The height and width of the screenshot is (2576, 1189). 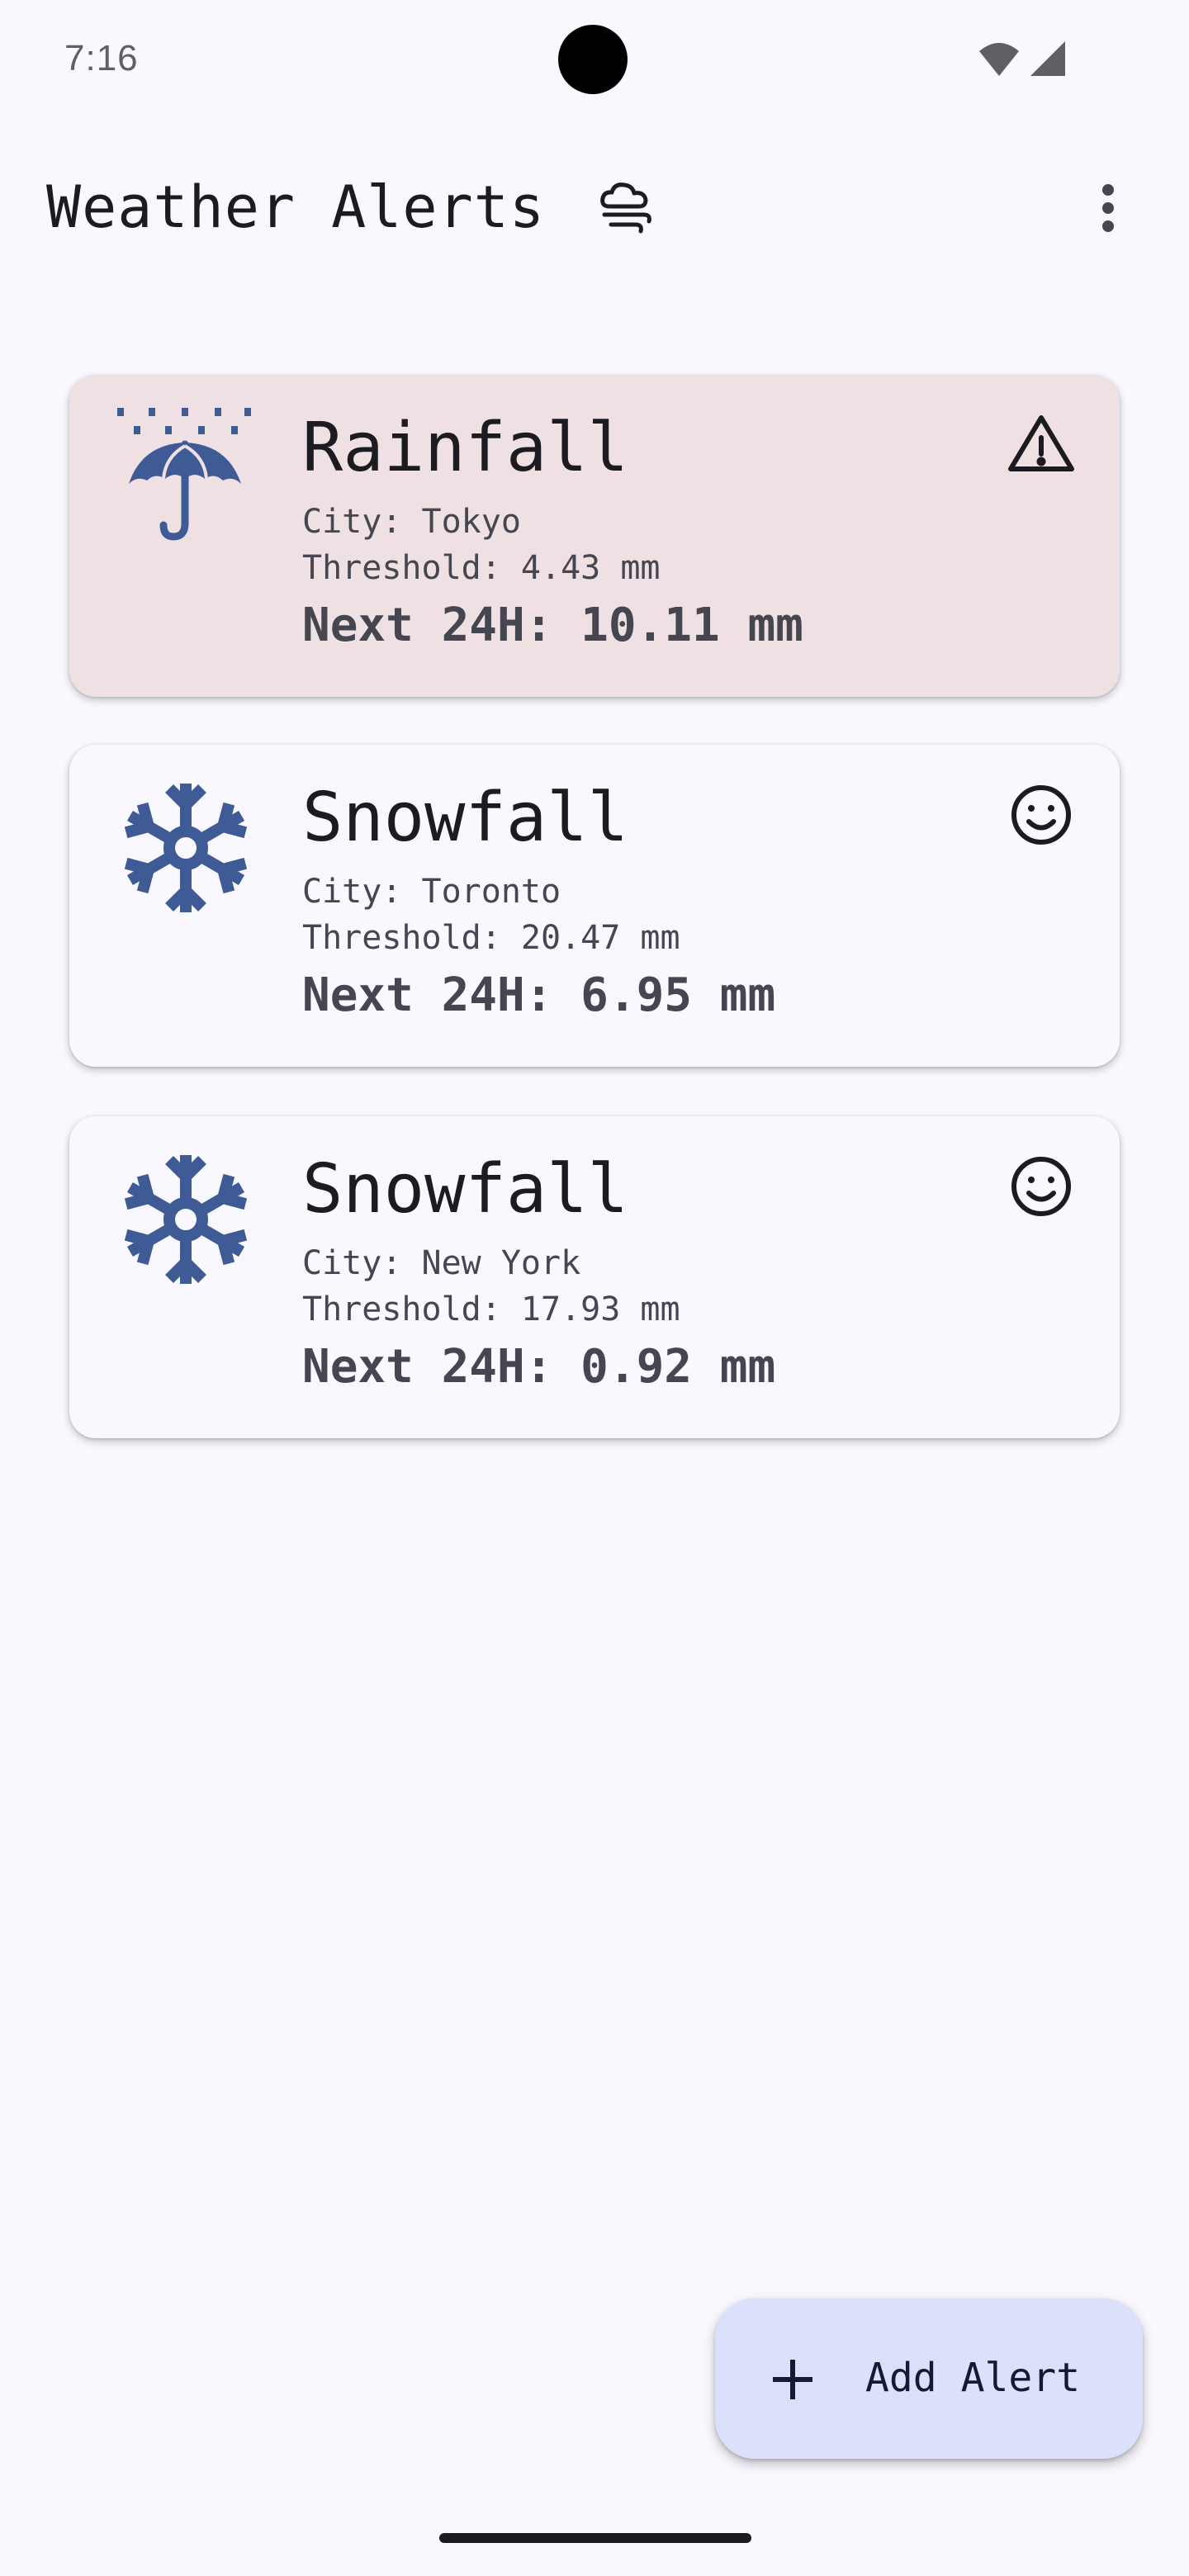 What do you see at coordinates (296, 207) in the screenshot?
I see `page-title: Weather Alerts` at bounding box center [296, 207].